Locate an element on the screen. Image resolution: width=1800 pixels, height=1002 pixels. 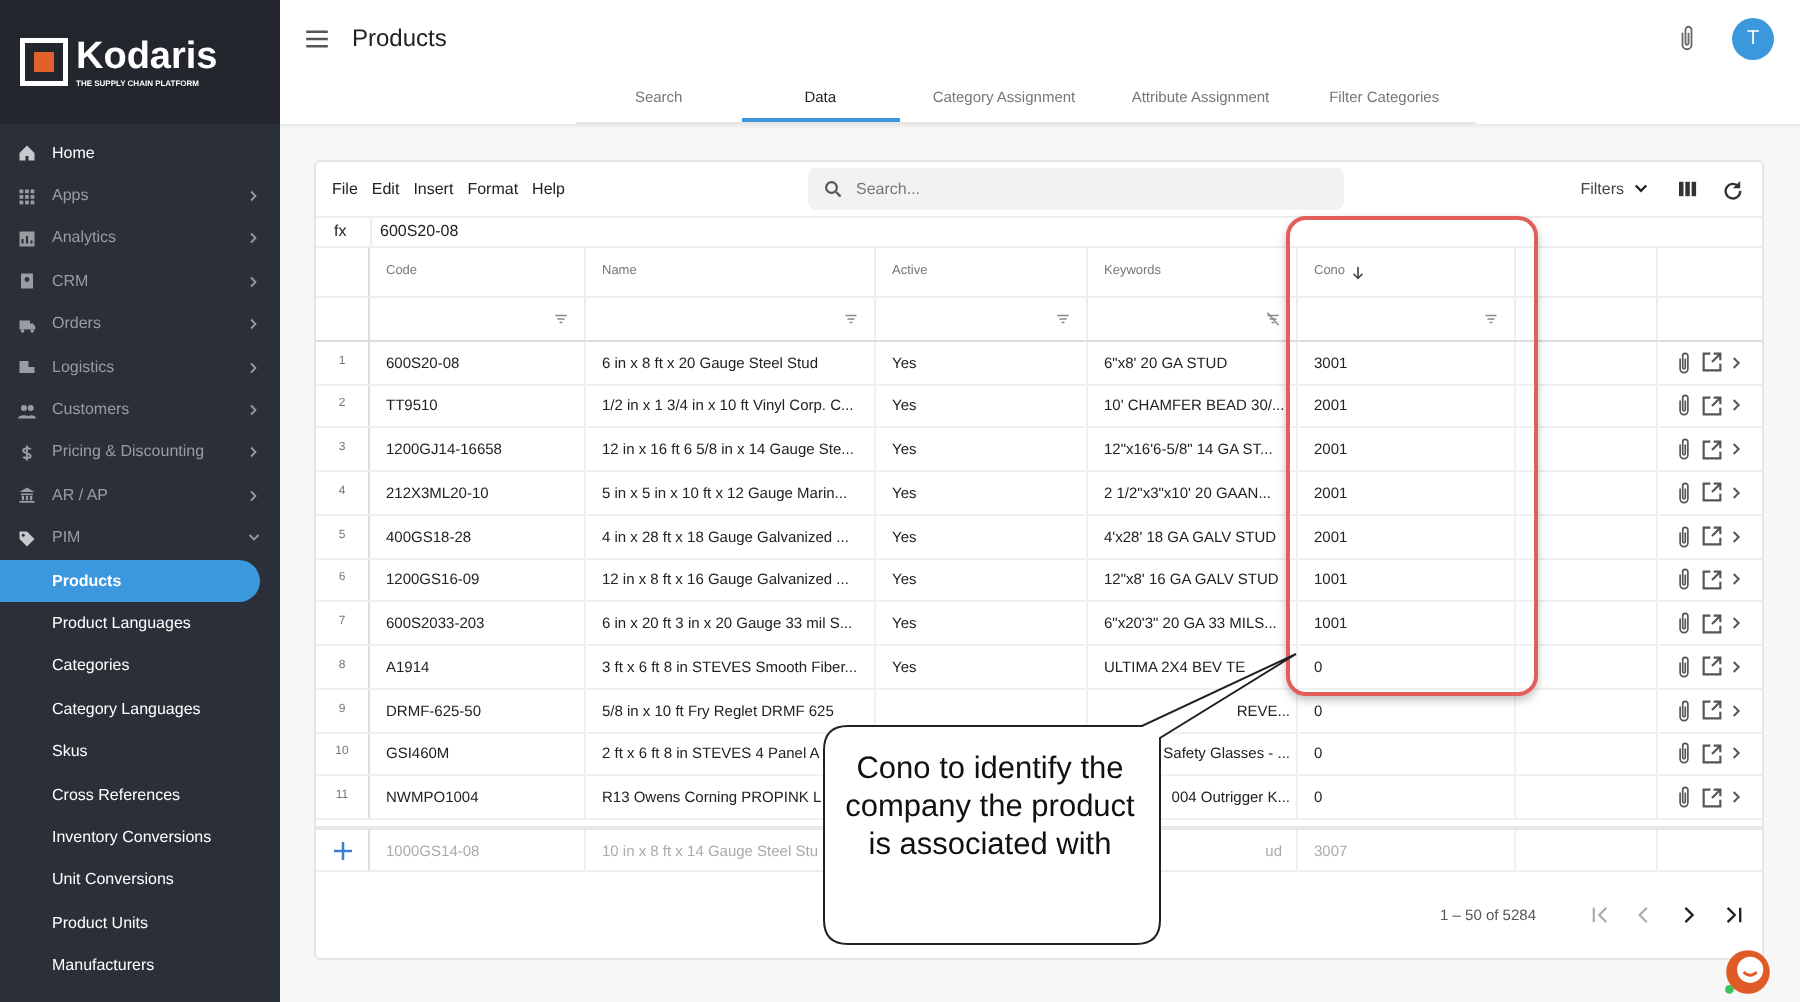
menu-item: Insert is located at coordinates (433, 189).